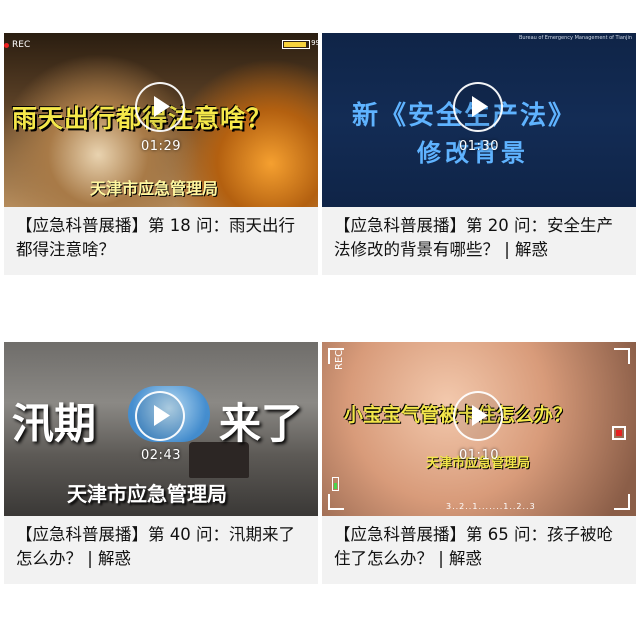 This screenshot has height=640, width=640. Describe the element at coordinates (161, 146) in the screenshot. I see `video-duration: 01:29` at that location.